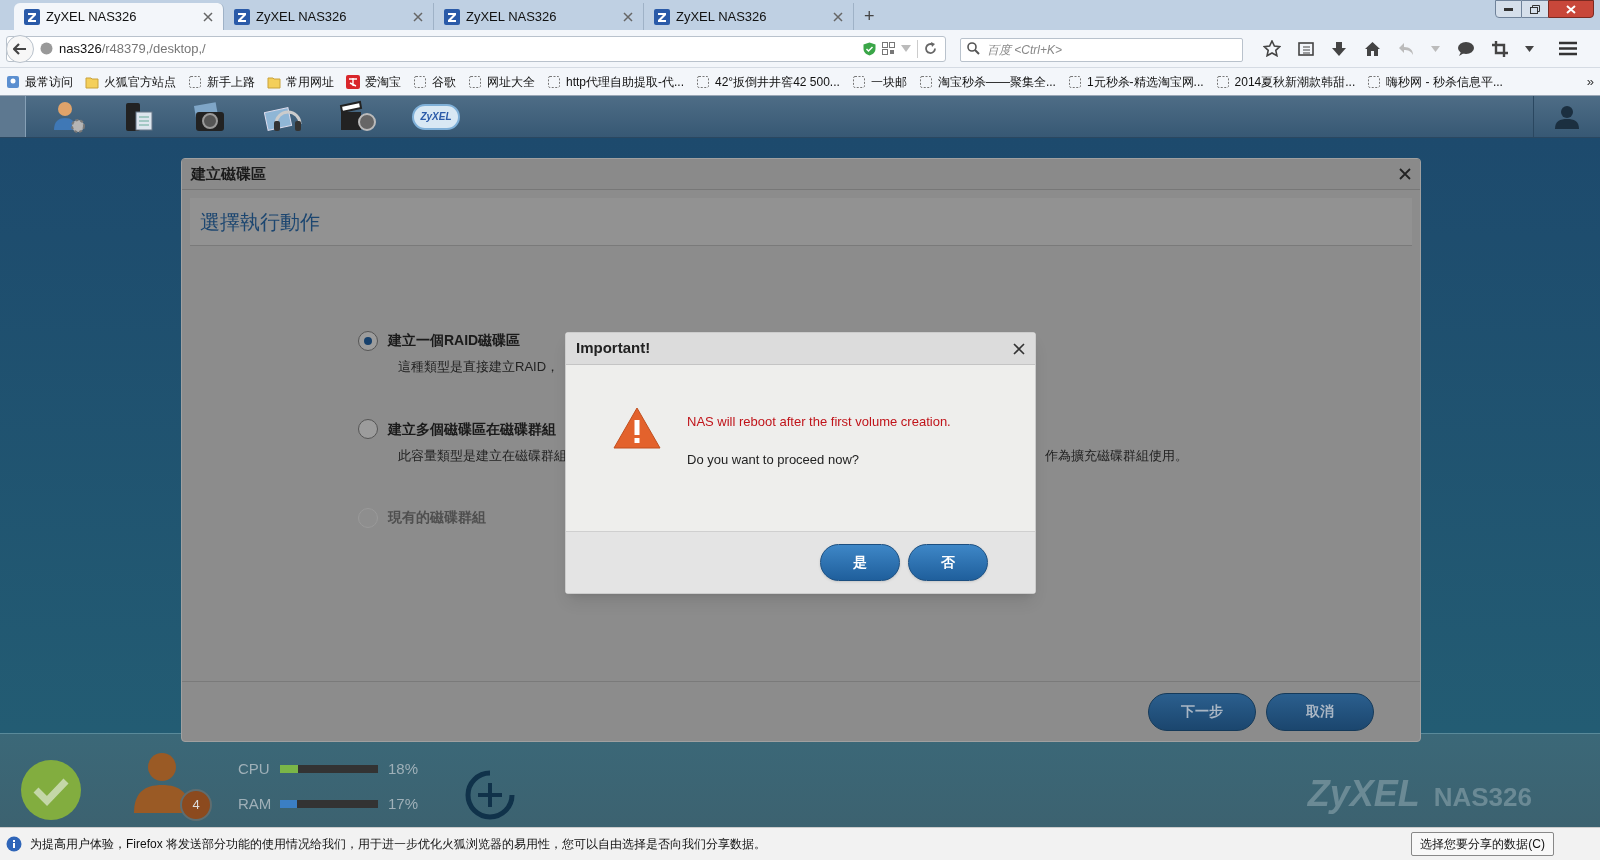 This screenshot has width=1600, height=860. Describe the element at coordinates (436, 116) in the screenshot. I see `cloud-logo: ZyXEL` at that location.